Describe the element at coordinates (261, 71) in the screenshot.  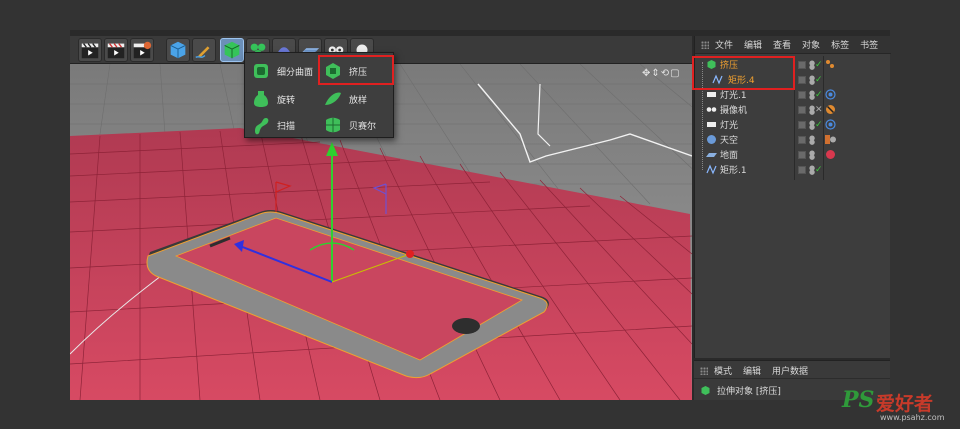
I see `subdivision-surface-icon` at that location.